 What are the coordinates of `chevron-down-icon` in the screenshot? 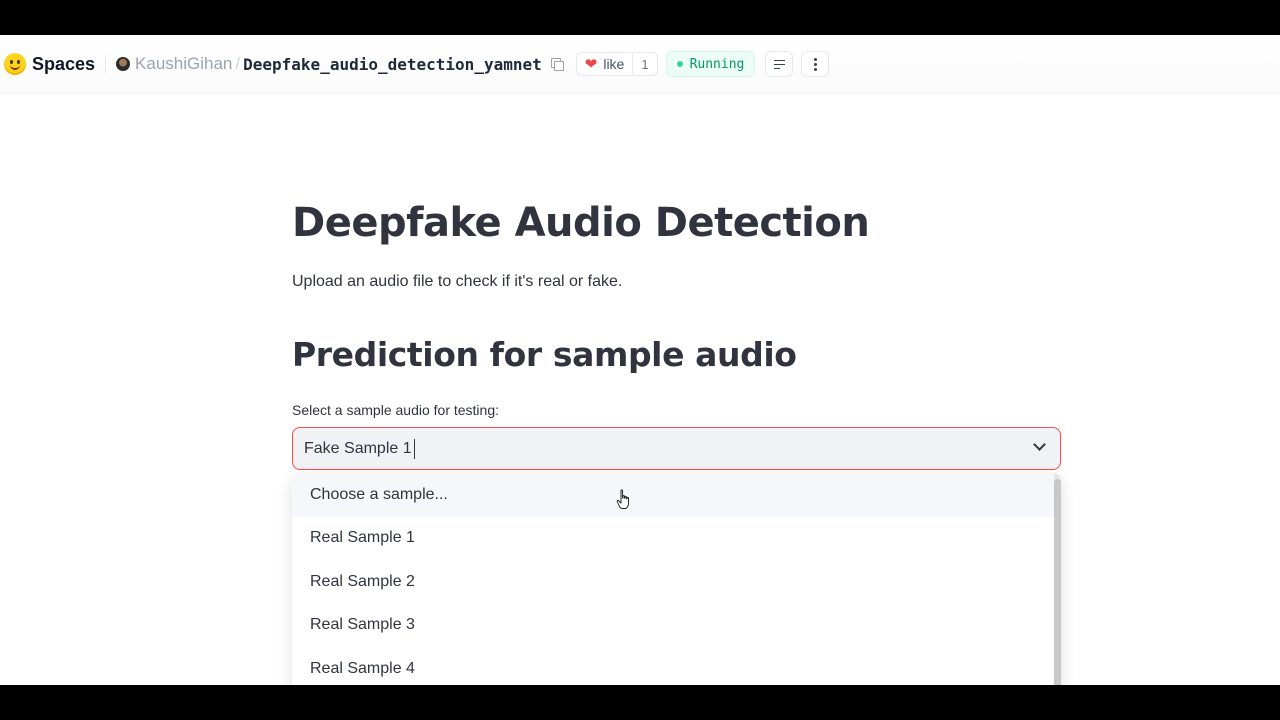 It's located at (1039, 444).